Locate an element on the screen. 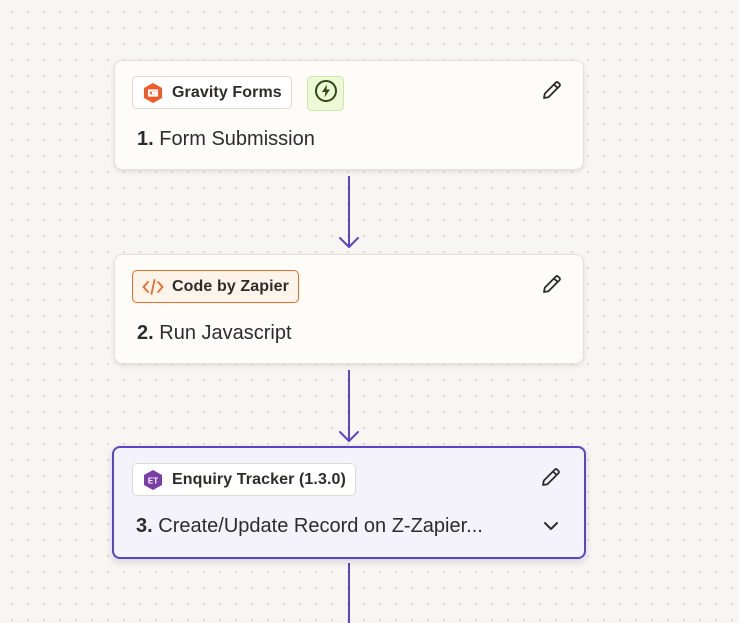 This screenshot has height=623, width=739. step-number: 3. is located at coordinates (144, 526).